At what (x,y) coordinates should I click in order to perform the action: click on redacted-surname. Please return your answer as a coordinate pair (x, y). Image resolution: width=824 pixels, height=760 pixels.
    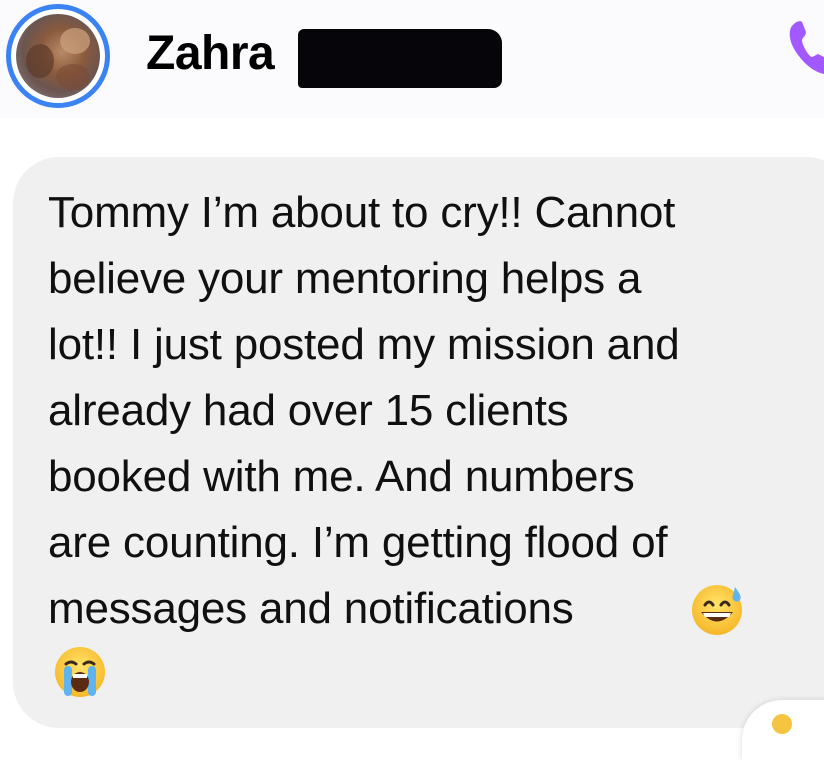
    Looking at the image, I should click on (400, 58).